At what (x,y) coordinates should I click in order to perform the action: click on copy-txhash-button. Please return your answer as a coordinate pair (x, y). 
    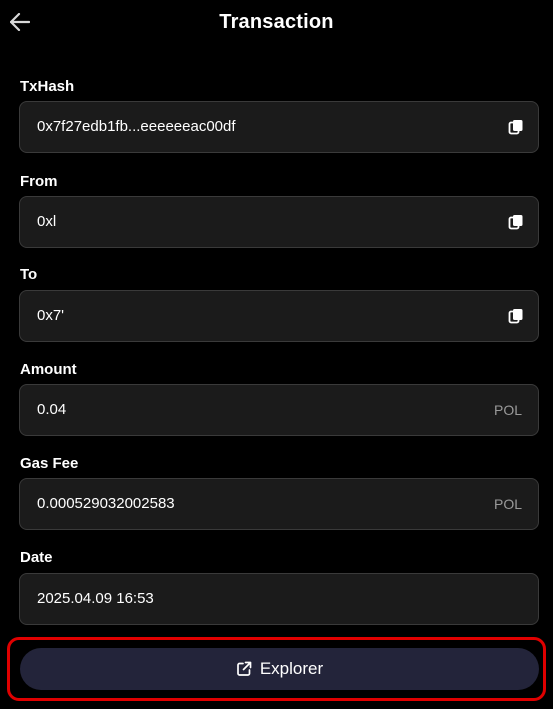
    Looking at the image, I should click on (516, 127).